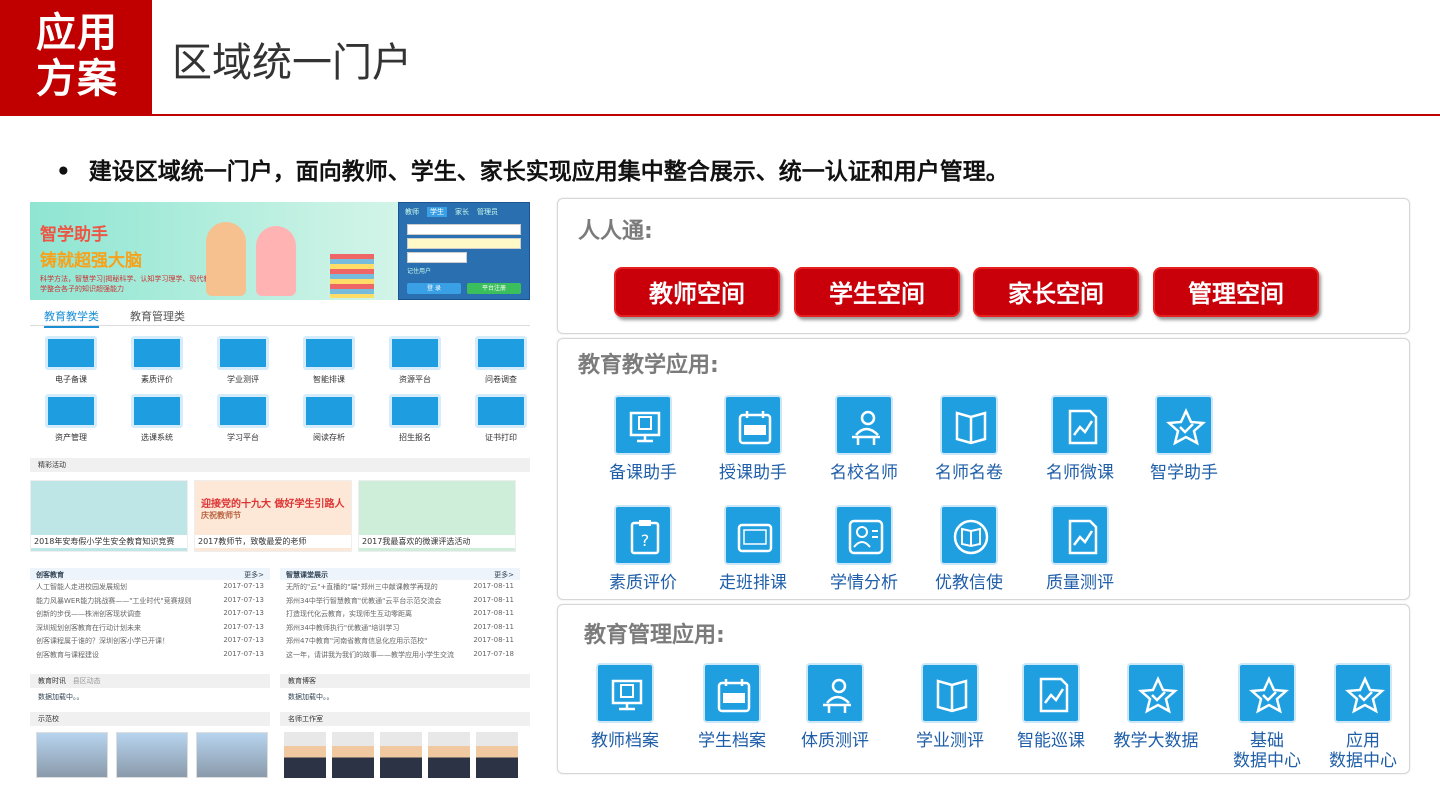  Describe the element at coordinates (305, 719) in the screenshot. I see `studio-title: 名师工作室` at that location.